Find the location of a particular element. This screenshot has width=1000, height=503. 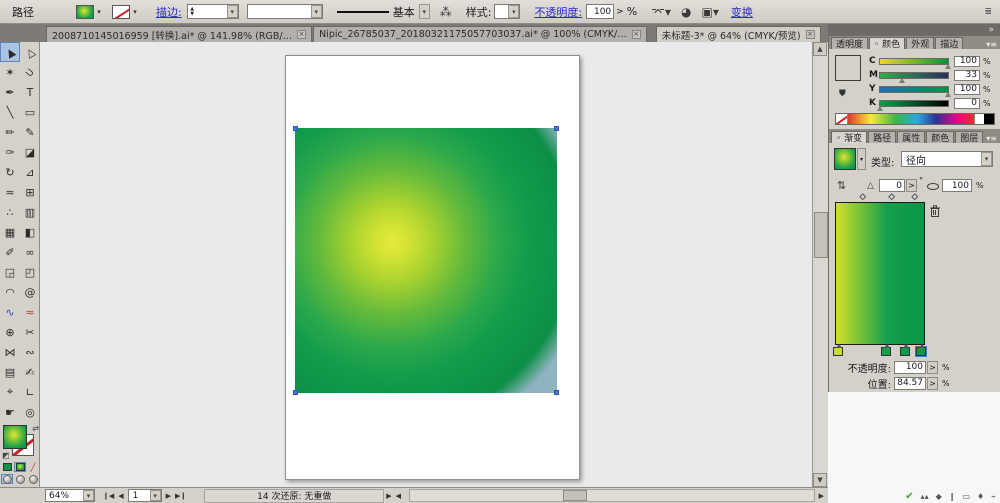

delete-stop-icon is located at coordinates (935, 211).